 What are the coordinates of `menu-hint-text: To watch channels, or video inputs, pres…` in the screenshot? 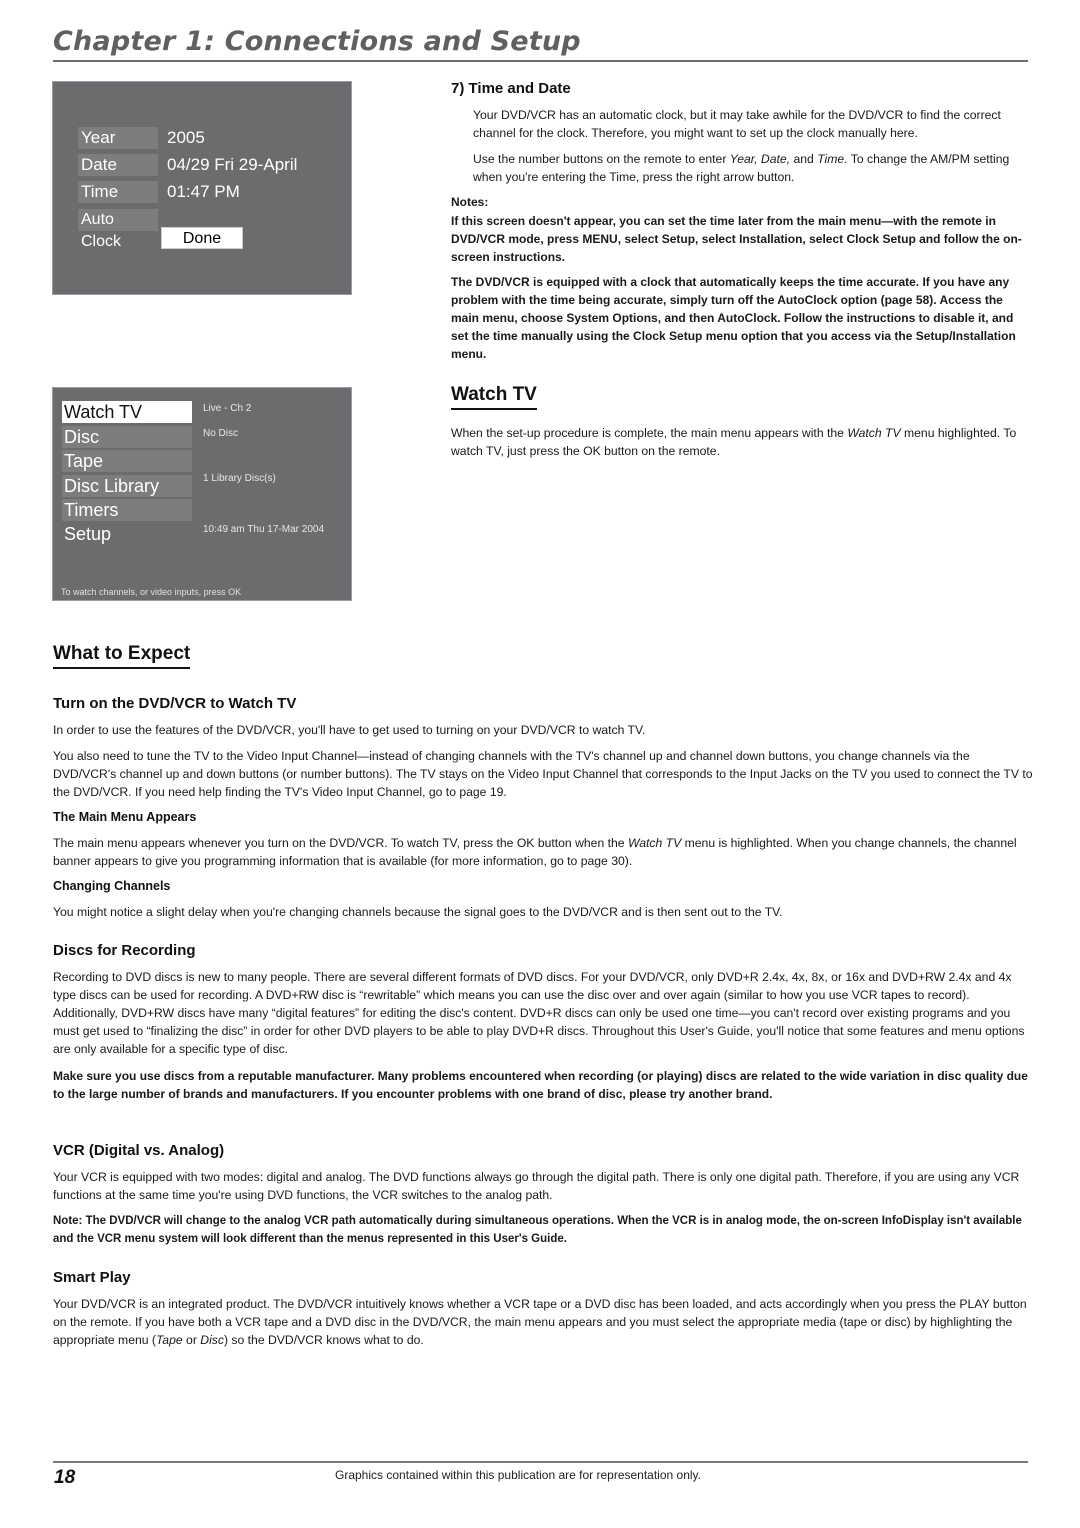 It's located at (151, 592).